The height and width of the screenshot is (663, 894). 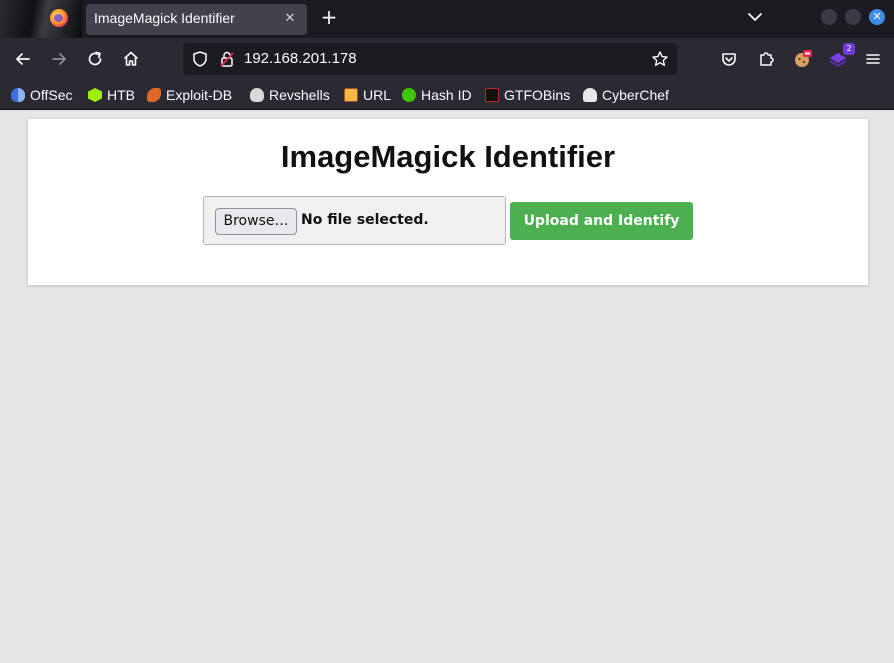 I want to click on bookmark-url: URL, so click(x=367, y=95).